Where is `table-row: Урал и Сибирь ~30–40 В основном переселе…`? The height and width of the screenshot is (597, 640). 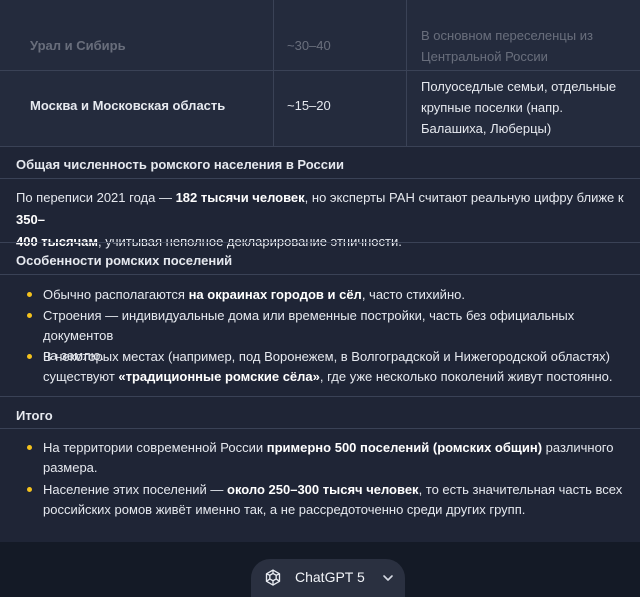
table-row: Урал и Сибирь ~30–40 В основном переселе… is located at coordinates (320, 35).